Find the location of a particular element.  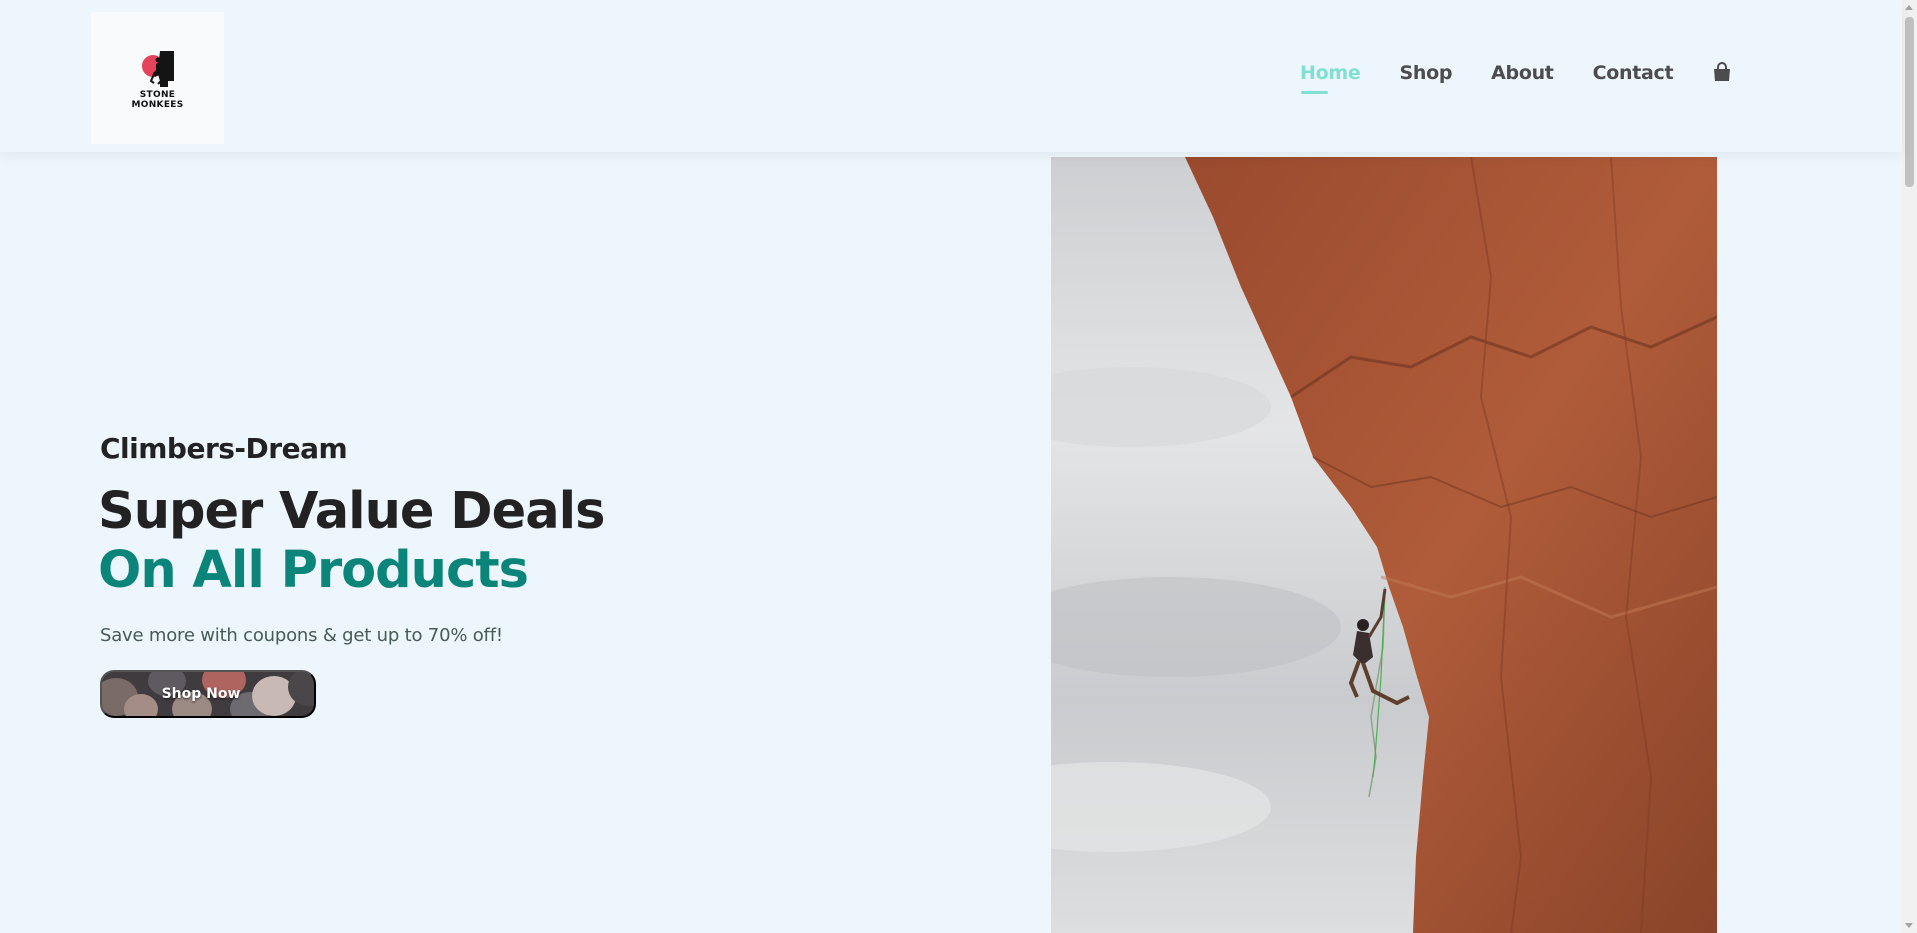

vertical-scrollbar is located at coordinates (1909, 466).